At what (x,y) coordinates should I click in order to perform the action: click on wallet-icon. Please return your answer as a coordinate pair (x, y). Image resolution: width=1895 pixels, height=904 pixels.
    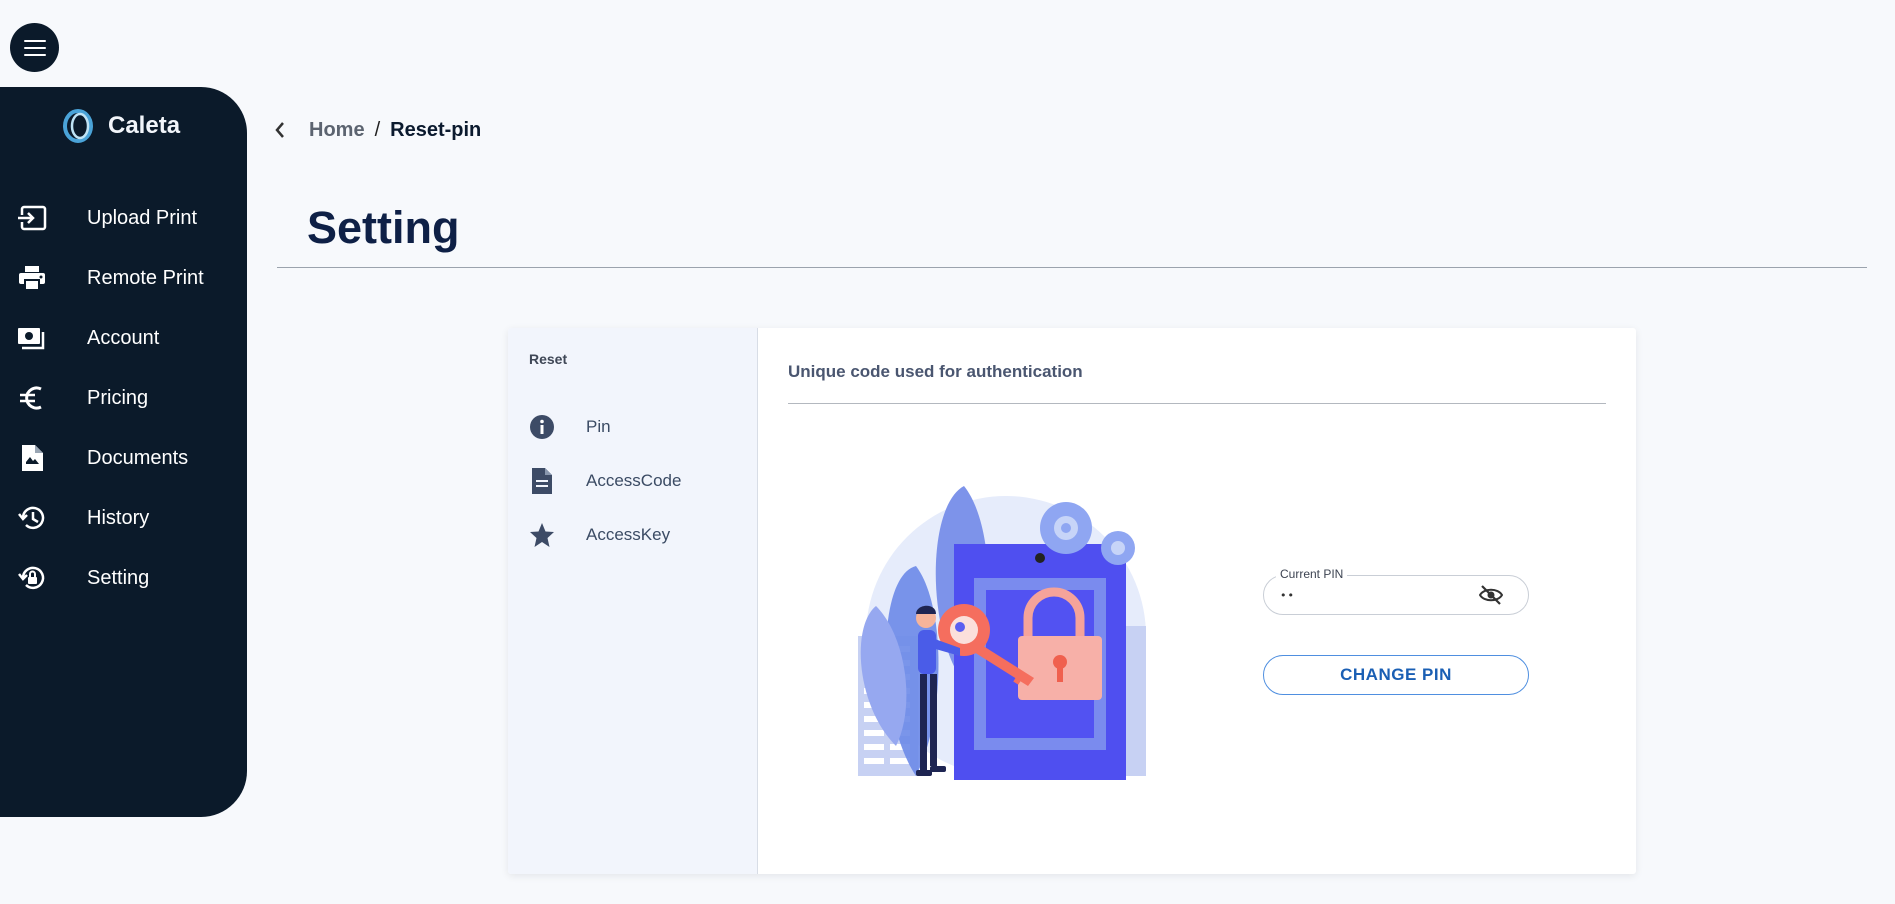
    Looking at the image, I should click on (32, 338).